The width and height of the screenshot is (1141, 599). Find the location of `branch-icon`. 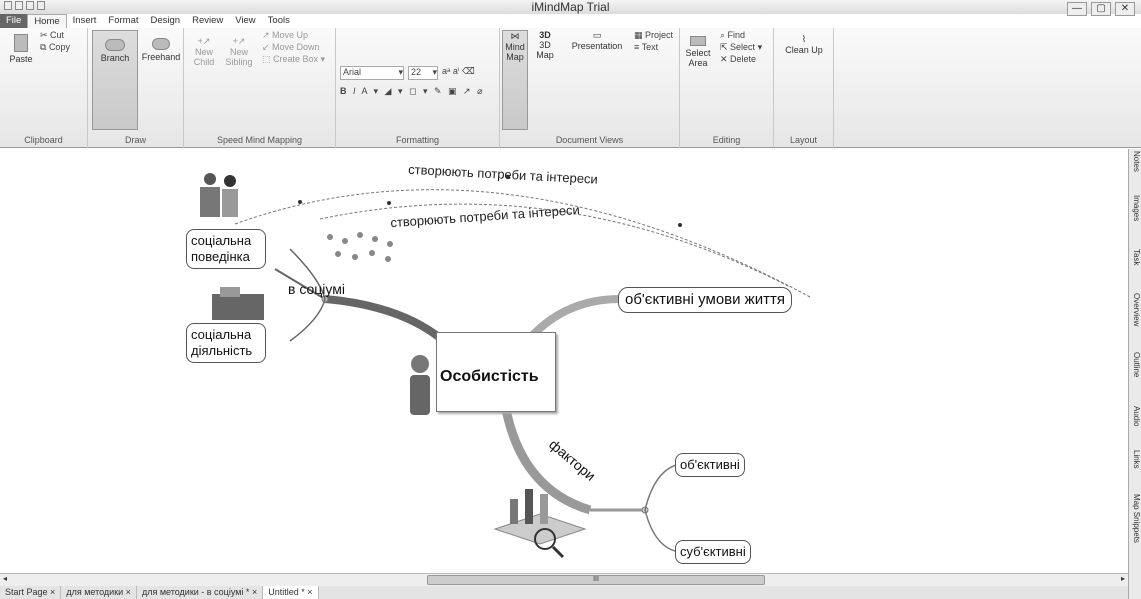

branch-icon is located at coordinates (115, 45).